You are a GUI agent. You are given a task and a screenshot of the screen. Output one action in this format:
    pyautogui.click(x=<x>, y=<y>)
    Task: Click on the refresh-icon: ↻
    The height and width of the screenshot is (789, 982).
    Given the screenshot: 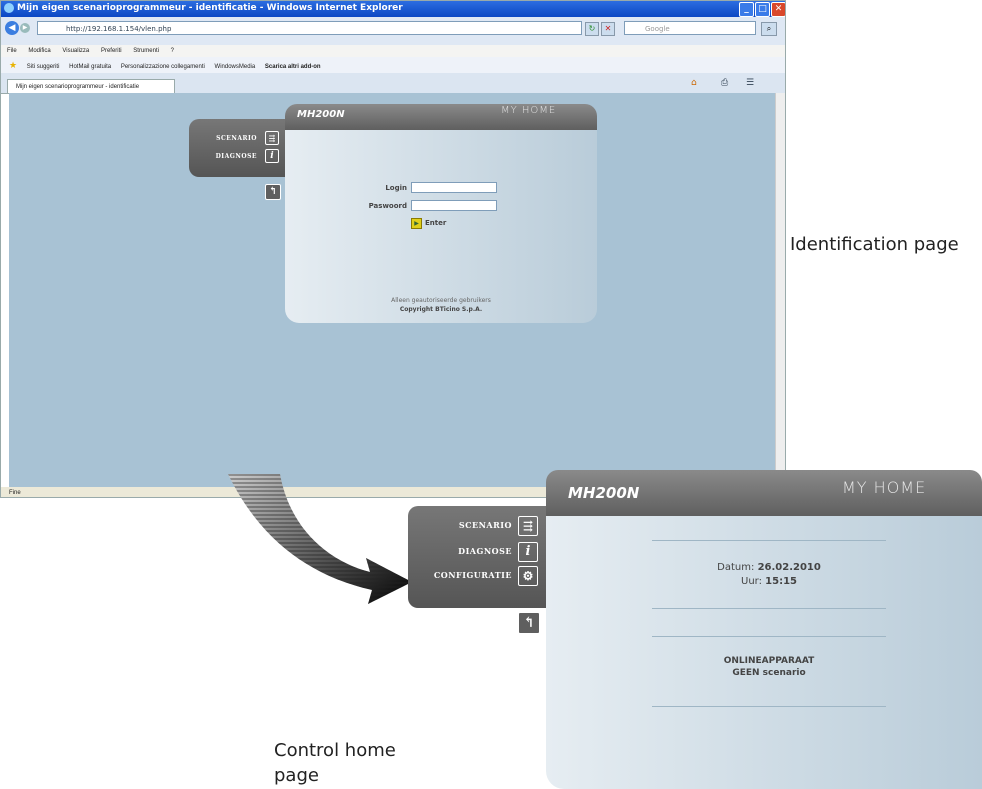 What is the action you would take?
    pyautogui.click(x=592, y=29)
    